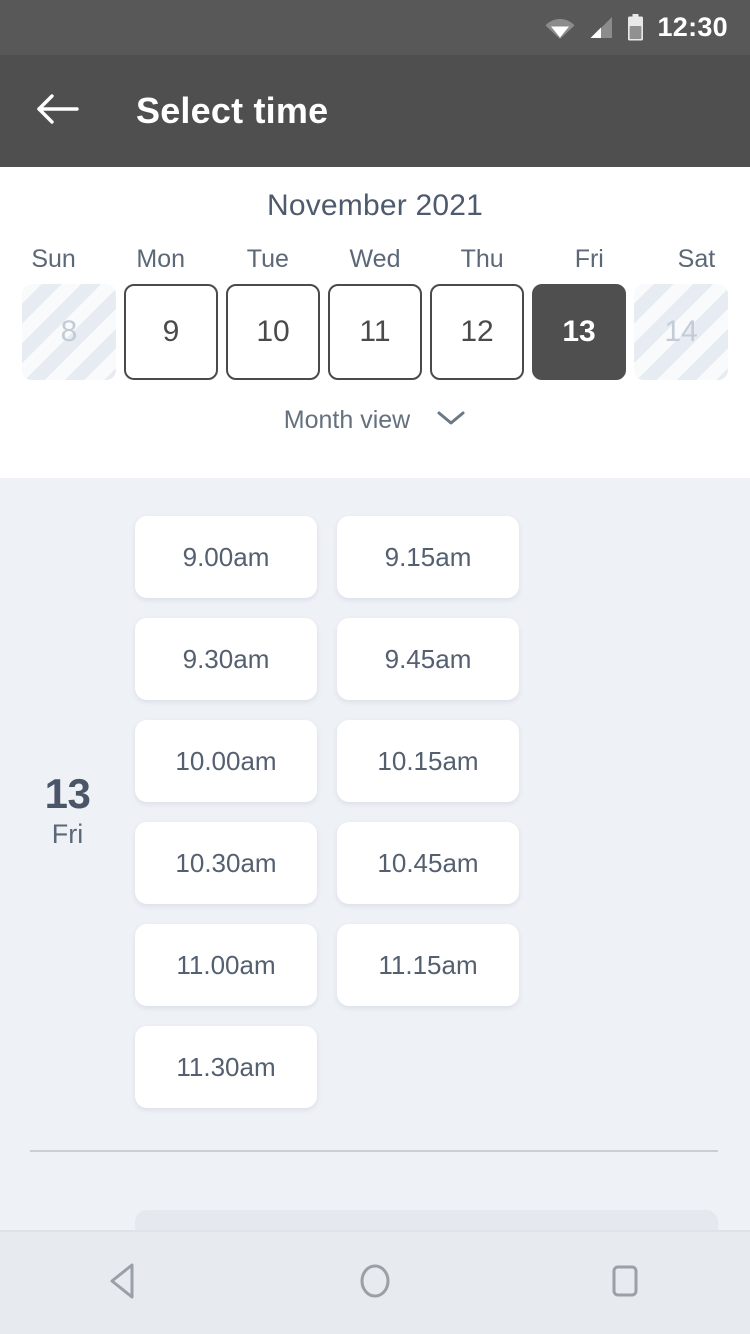  I want to click on time-slot: 9.15am, so click(428, 557).